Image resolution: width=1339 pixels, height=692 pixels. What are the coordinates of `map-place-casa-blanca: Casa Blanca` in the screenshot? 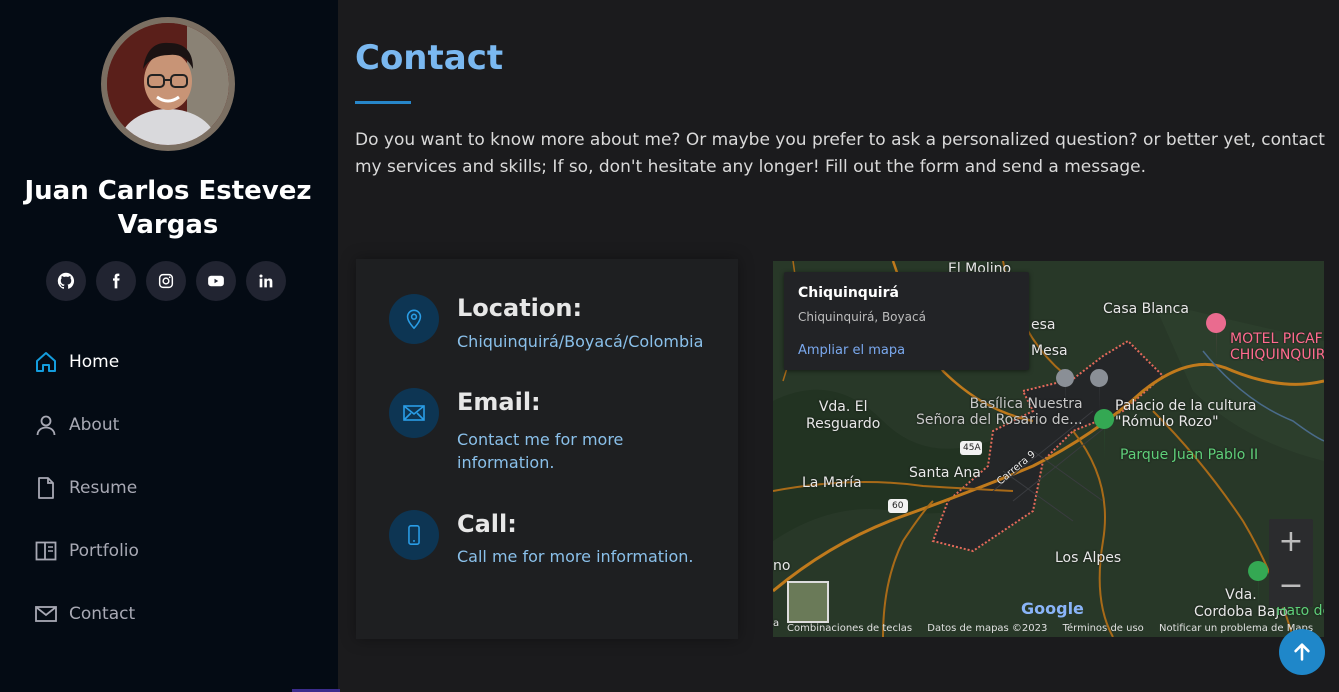 It's located at (1146, 309).